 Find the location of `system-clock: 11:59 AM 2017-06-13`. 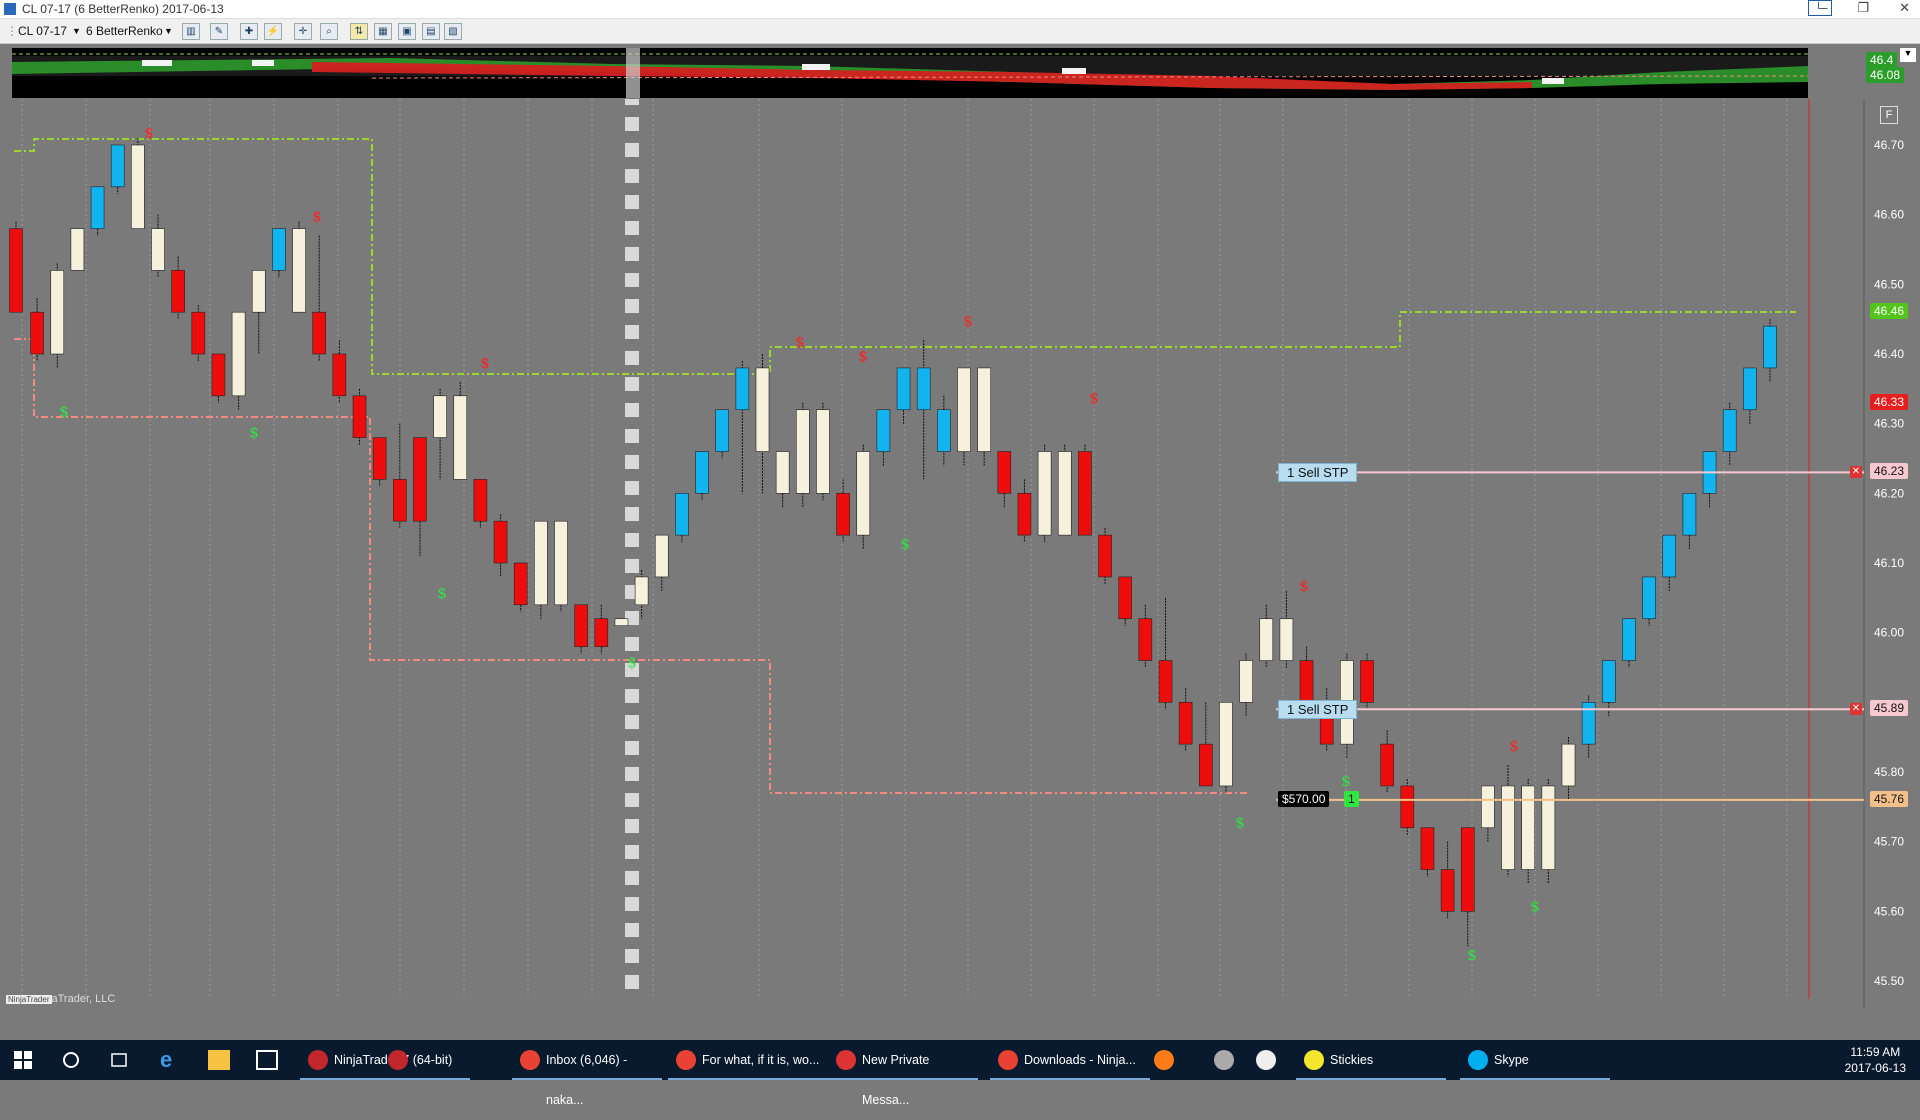

system-clock: 11:59 AM 2017-06-13 is located at coordinates (1875, 1060).